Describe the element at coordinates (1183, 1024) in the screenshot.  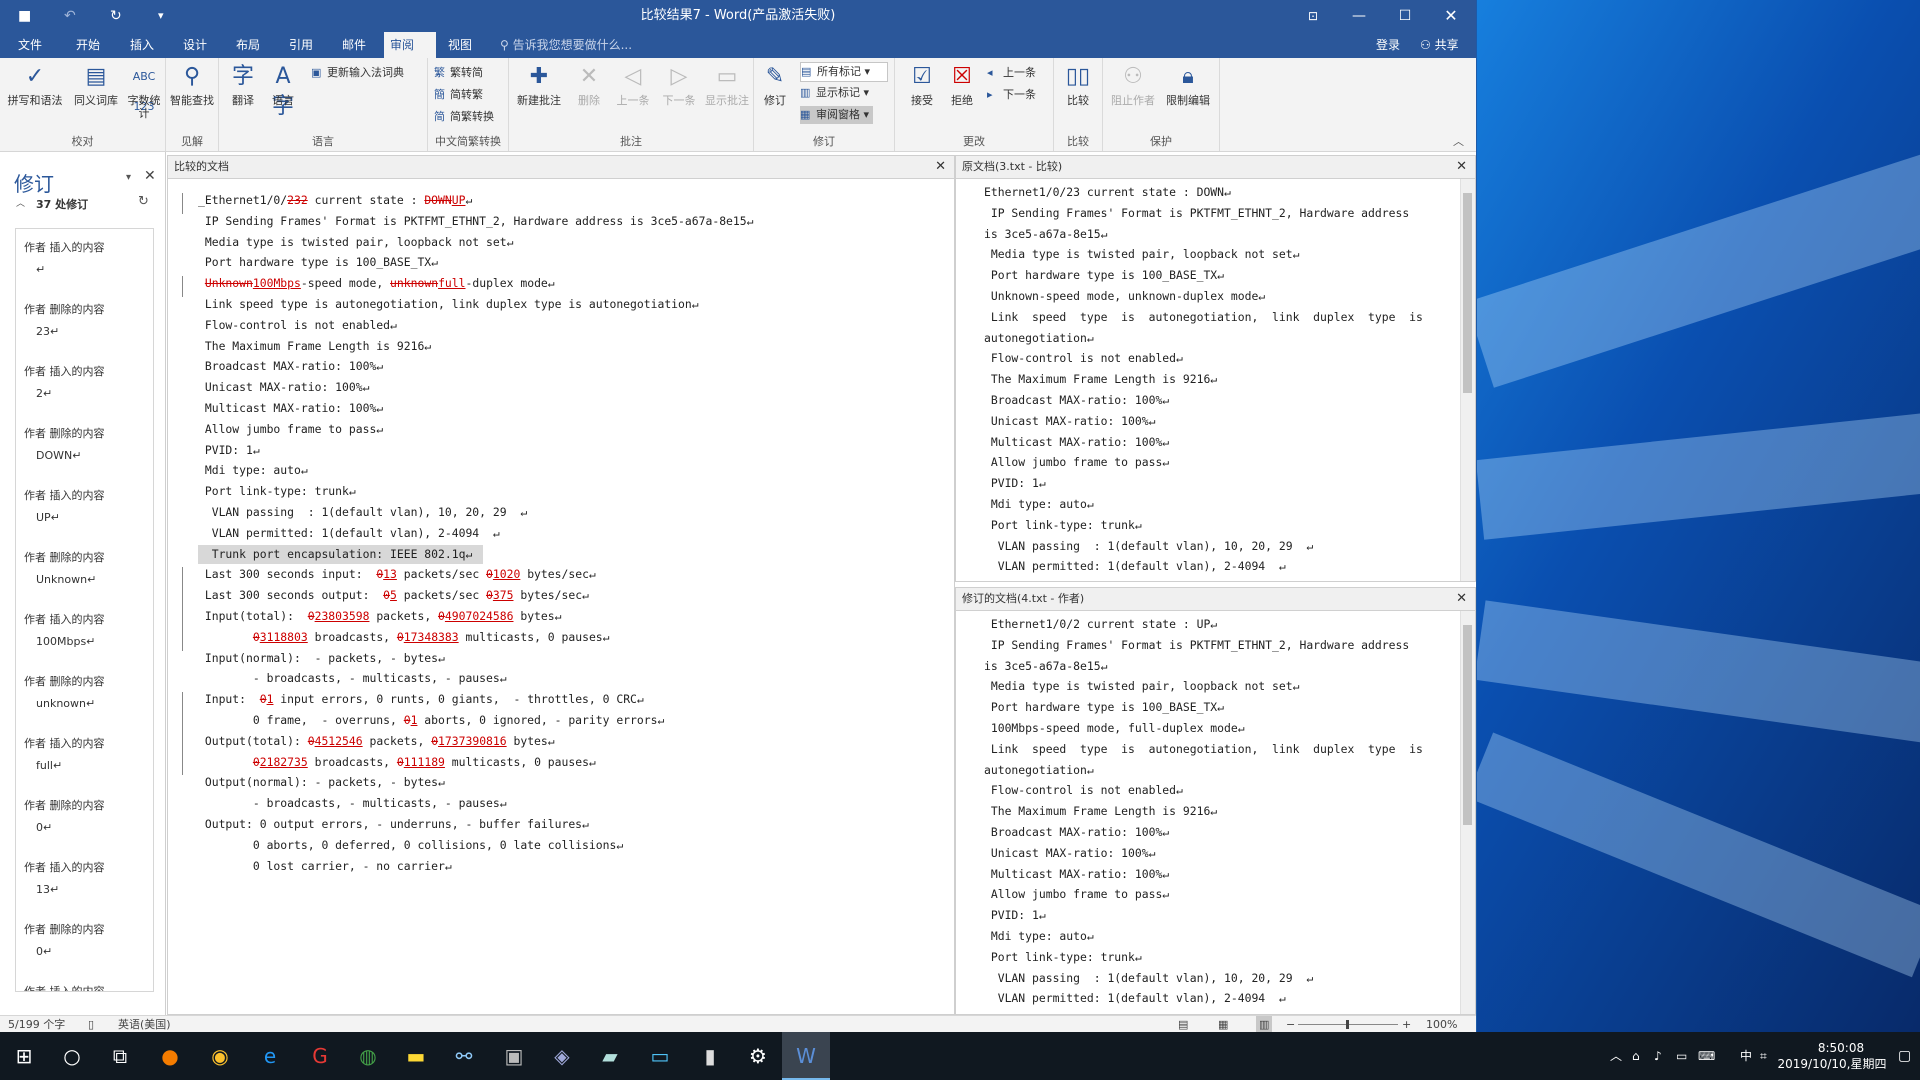
I see `read-mode-icon: ▤` at that location.